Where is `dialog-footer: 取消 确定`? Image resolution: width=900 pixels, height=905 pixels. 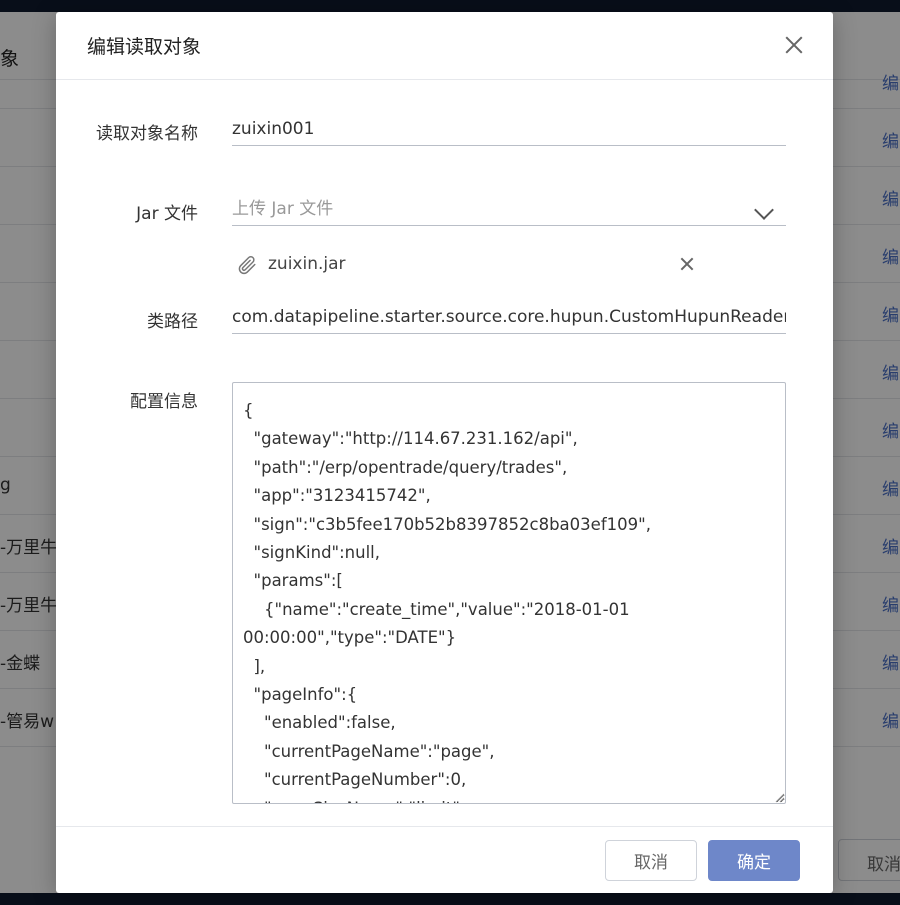
dialog-footer: 取消 确定 is located at coordinates (444, 859).